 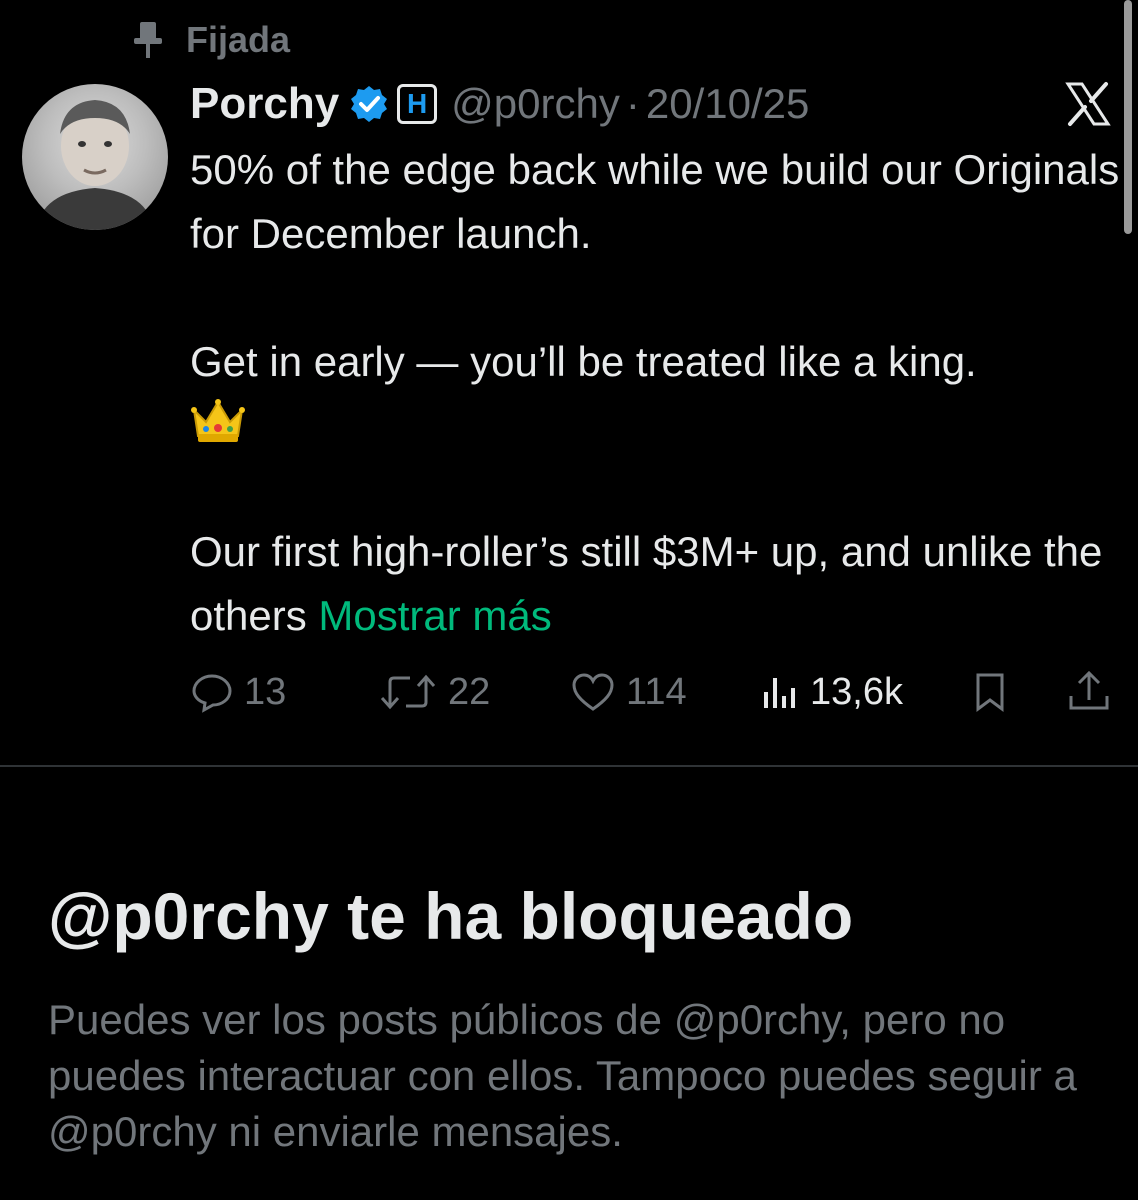 I want to click on share-icon, so click(x=1089, y=692).